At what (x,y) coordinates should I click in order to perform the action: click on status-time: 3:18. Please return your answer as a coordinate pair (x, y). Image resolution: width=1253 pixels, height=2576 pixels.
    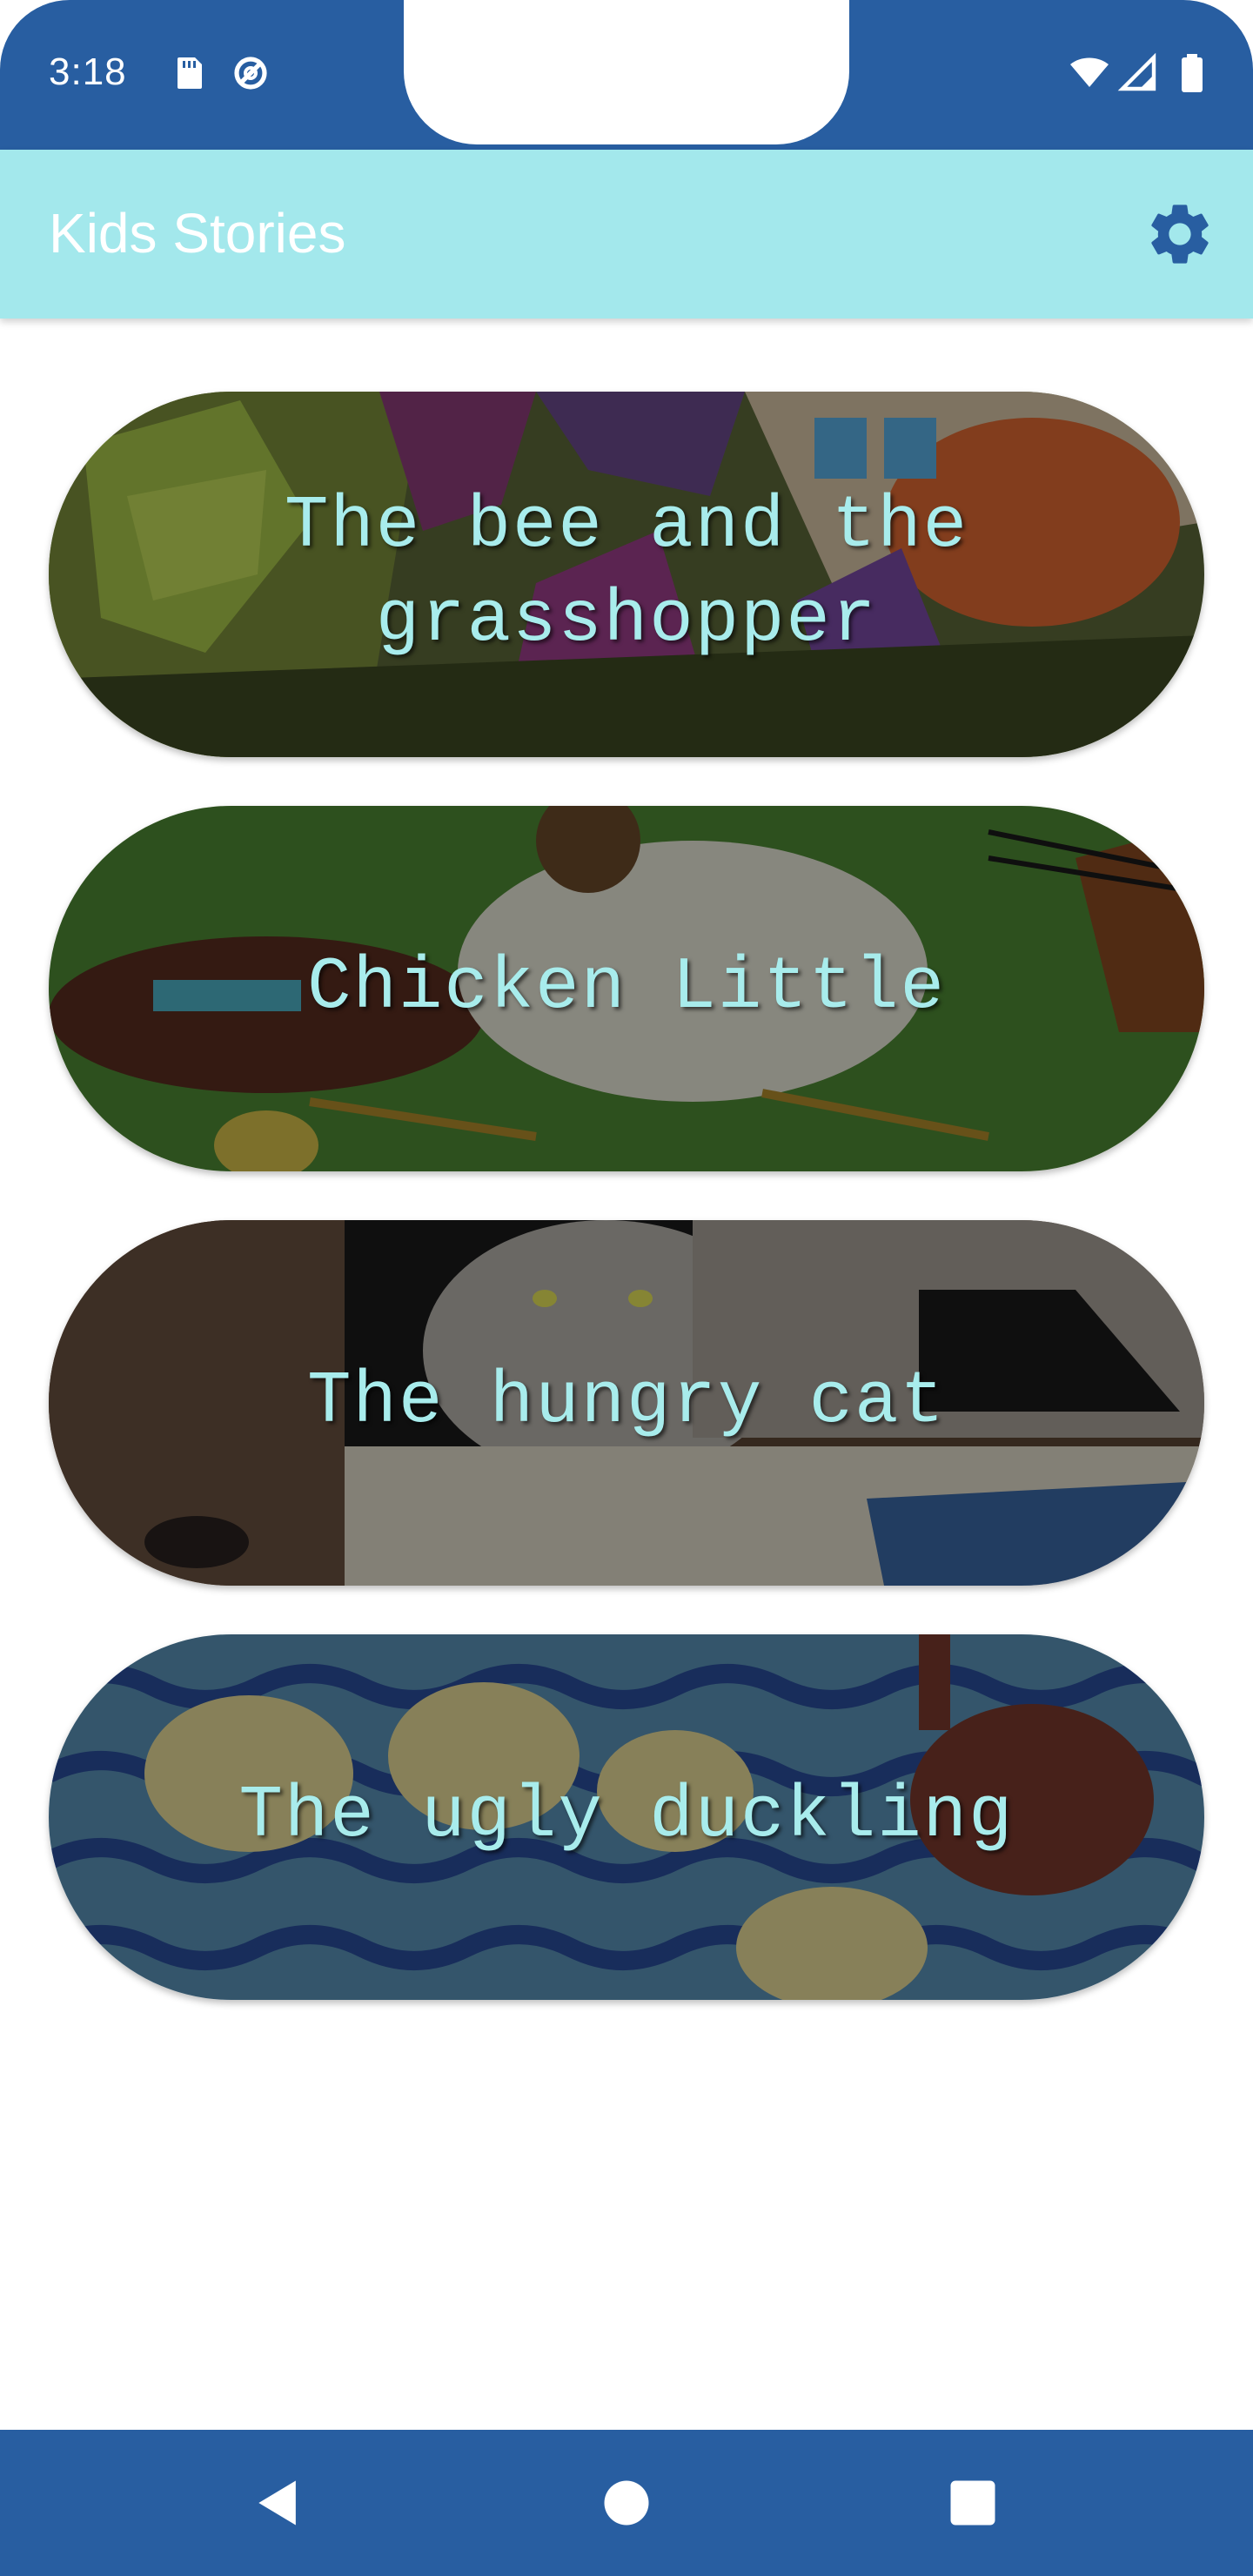
    Looking at the image, I should click on (88, 71).